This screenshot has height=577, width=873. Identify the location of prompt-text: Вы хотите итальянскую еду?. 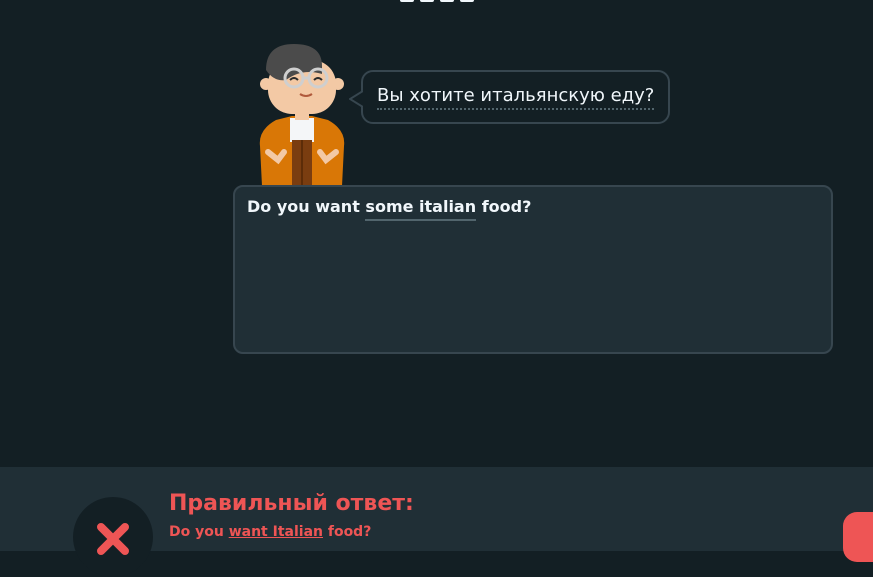
(516, 97).